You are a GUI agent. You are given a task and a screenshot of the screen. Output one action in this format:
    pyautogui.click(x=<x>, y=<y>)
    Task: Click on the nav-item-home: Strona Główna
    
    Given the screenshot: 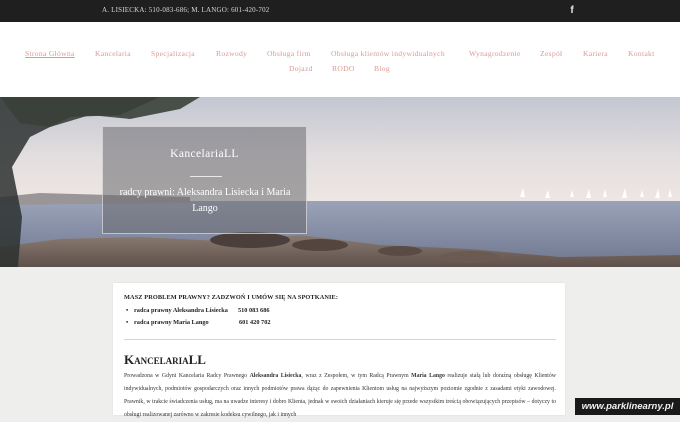 What is the action you would take?
    pyautogui.click(x=50, y=53)
    